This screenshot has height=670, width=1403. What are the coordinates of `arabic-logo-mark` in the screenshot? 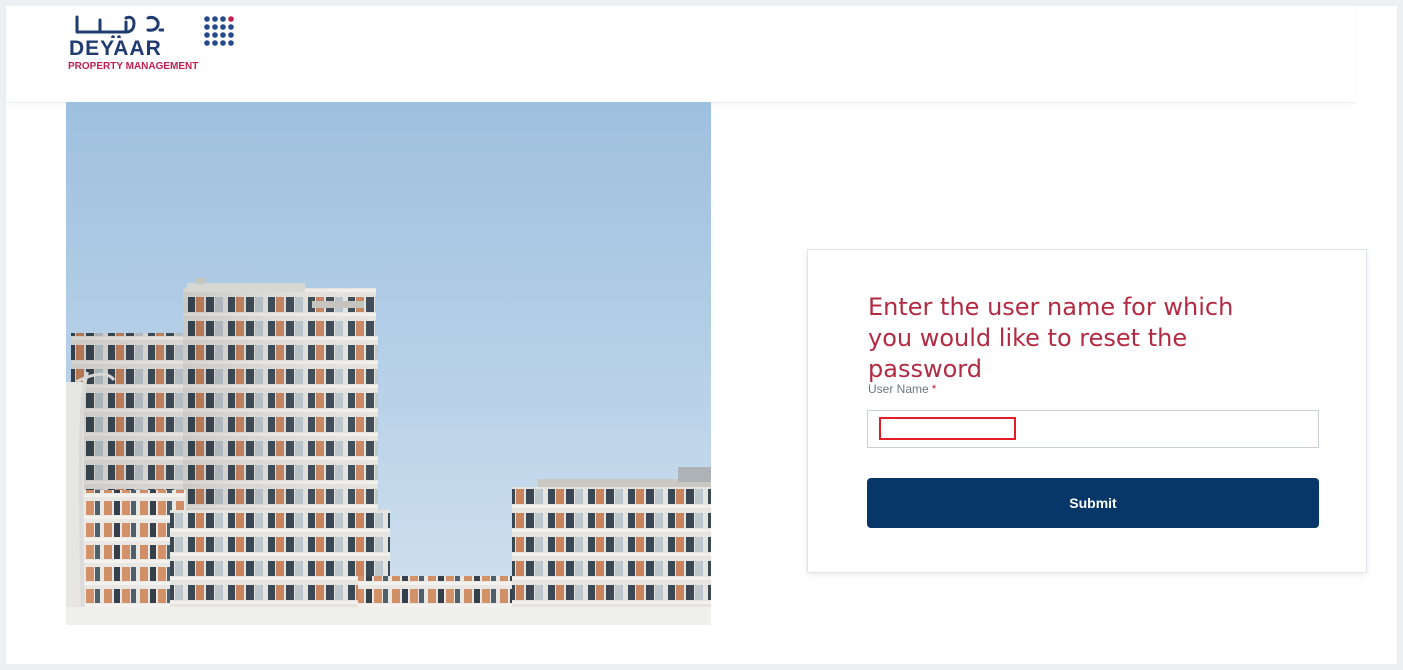 It's located at (119, 26).